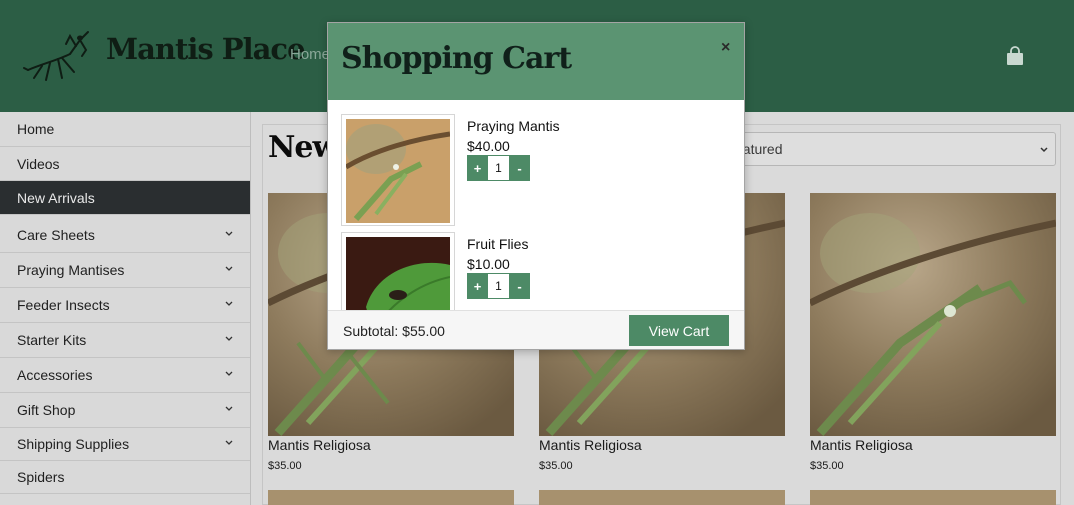 The image size is (1074, 505). I want to click on view-cart-button: View Cart, so click(679, 330).